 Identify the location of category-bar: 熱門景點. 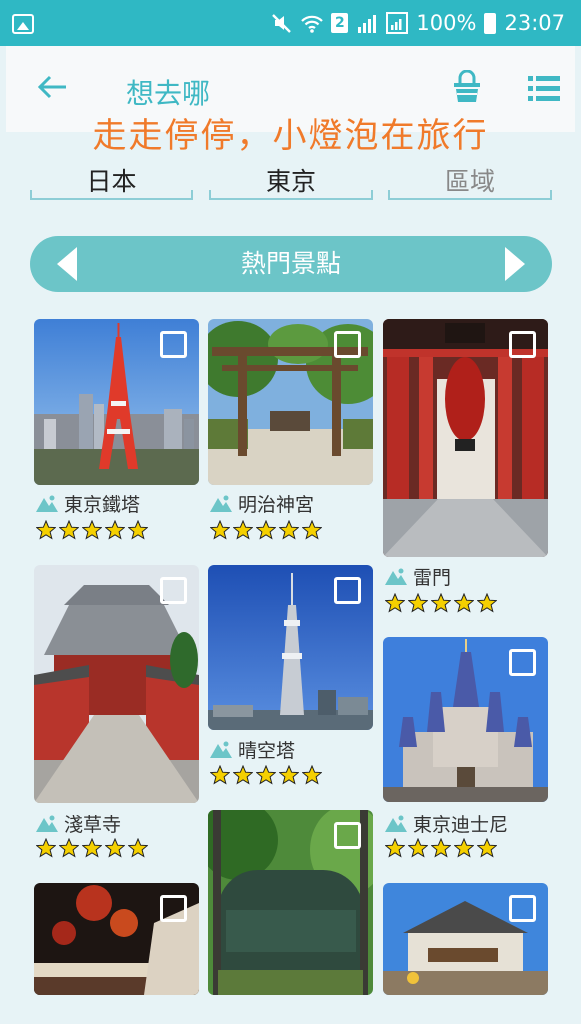
(291, 264).